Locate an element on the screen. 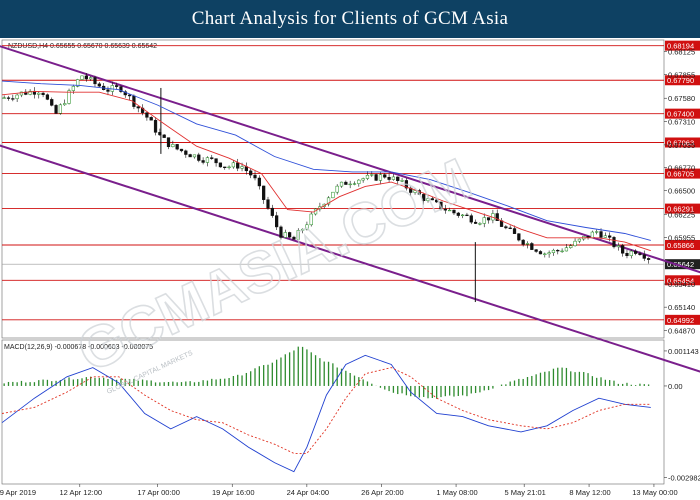  macd-tick-label: -0.002982 is located at coordinates (684, 477).